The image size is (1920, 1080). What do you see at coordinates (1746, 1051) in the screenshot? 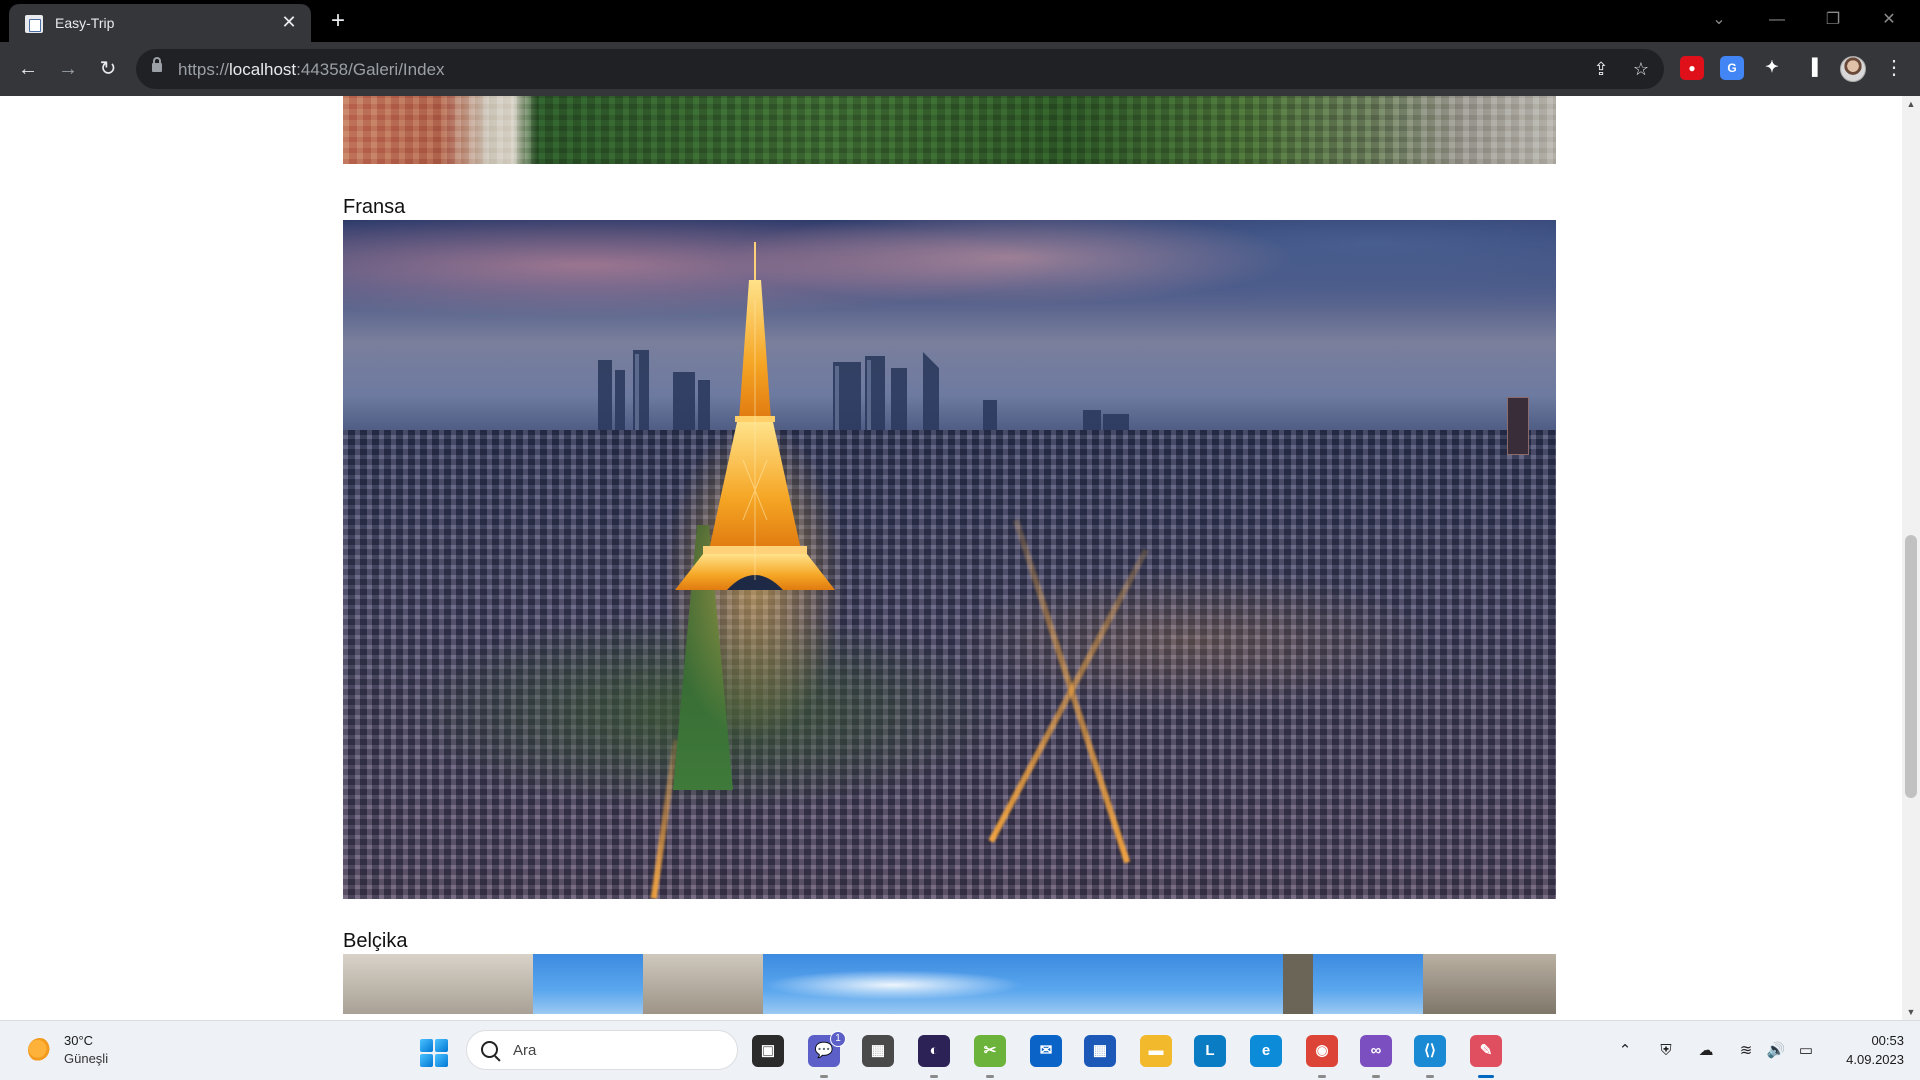
I see `wifi-icon: ≋` at bounding box center [1746, 1051].